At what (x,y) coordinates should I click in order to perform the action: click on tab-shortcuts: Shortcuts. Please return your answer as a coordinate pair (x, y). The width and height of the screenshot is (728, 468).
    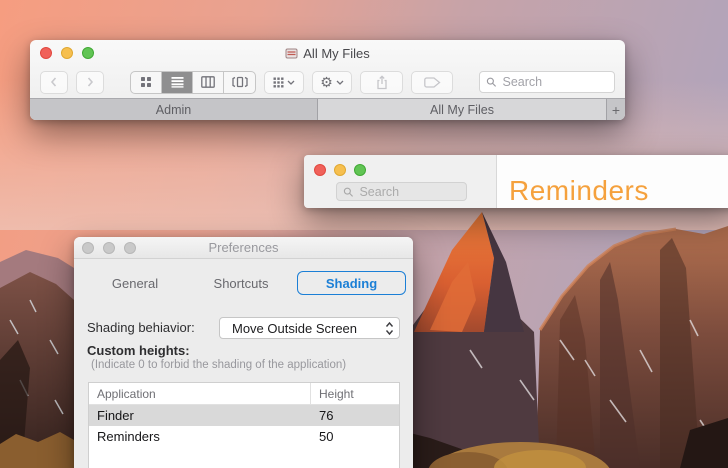
    Looking at the image, I should click on (241, 283).